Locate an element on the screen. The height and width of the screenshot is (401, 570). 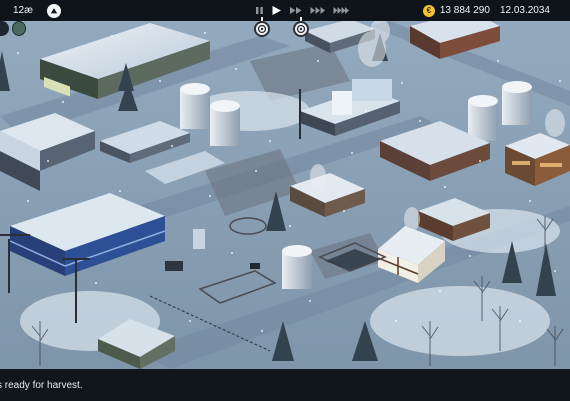
notification-bar: s ready for harvest. is located at coordinates (285, 385).